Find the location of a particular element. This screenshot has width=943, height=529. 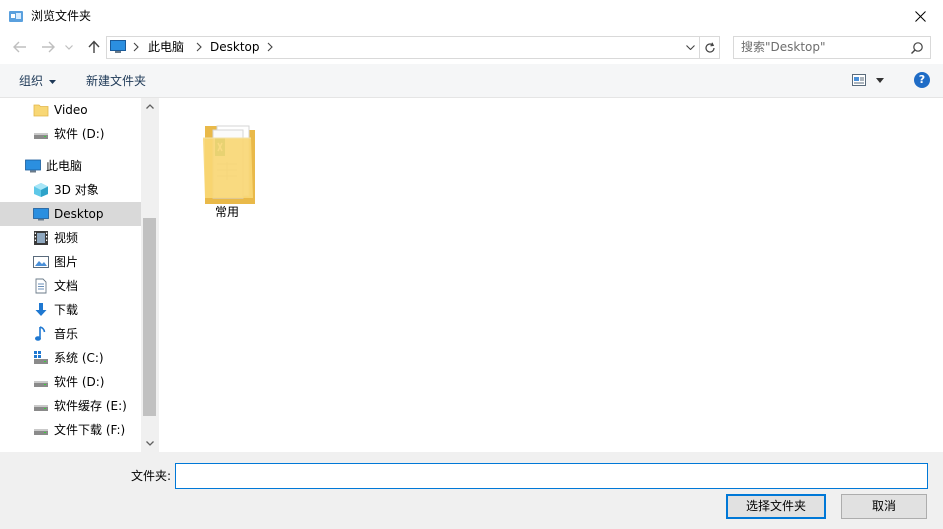

sidebar-item-label: 下载 is located at coordinates (66, 310).